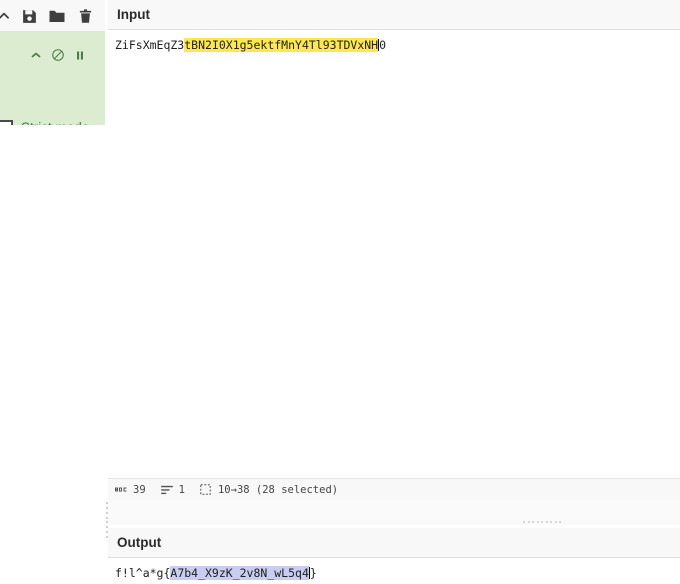 Image resolution: width=680 pixels, height=584 pixels. What do you see at coordinates (52, 78) in the screenshot?
I see `recipe-controls: Strict mode` at bounding box center [52, 78].